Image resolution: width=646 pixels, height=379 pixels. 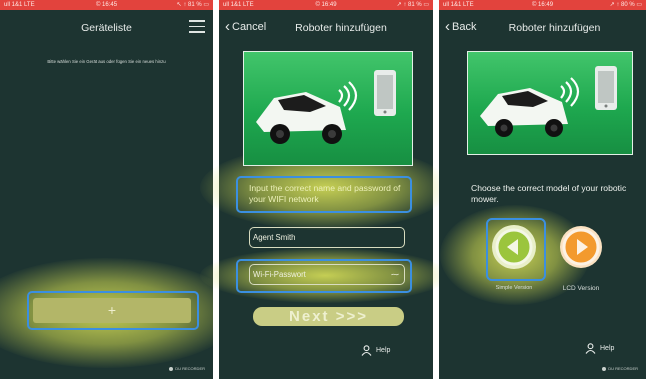 I want to click on page-title: Geräteliste, so click(x=106, y=28).